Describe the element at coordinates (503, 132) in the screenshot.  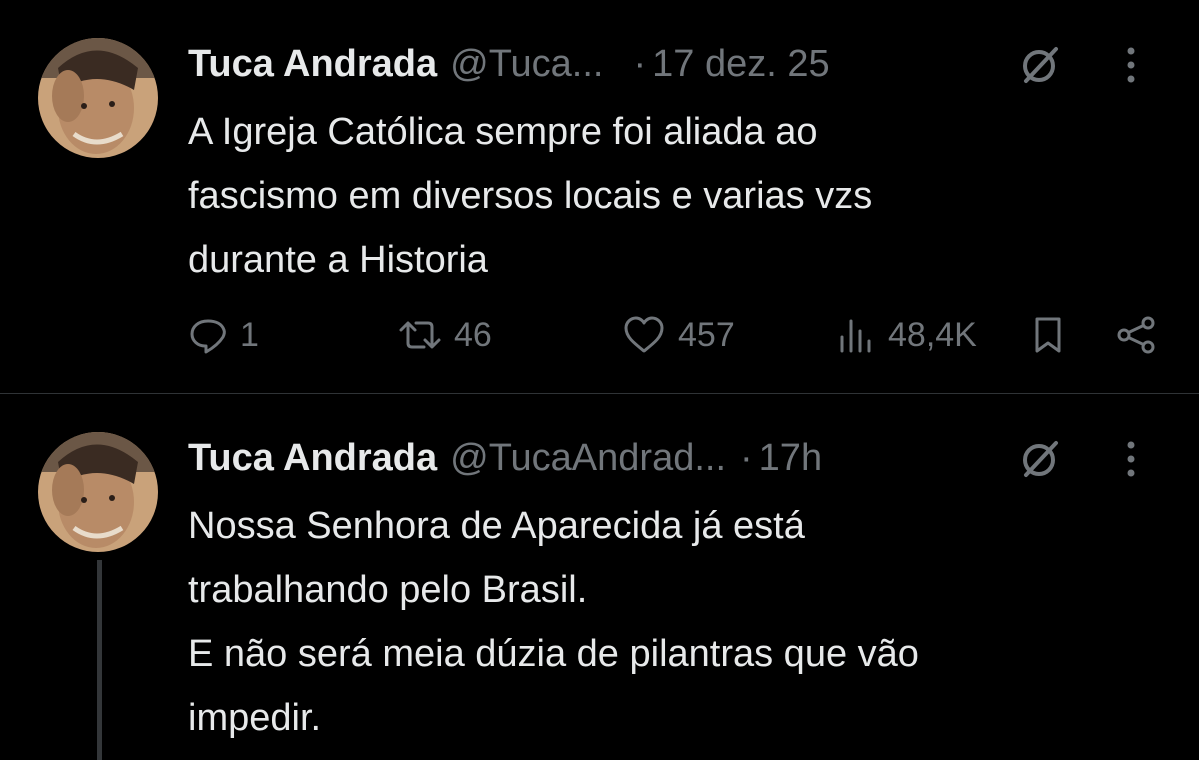
I see `tweet-text-line: A Igreja Católica sempre foi aliada ao` at that location.